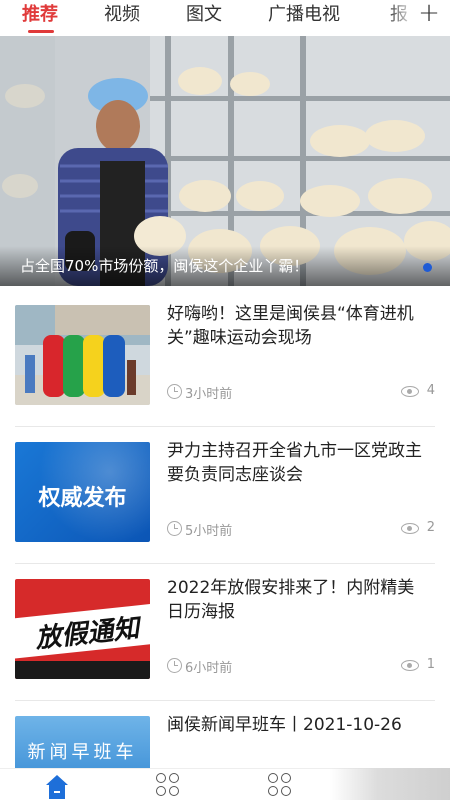 The width and height of the screenshot is (450, 800). I want to click on hero-caption-bar: 占全国70%市场份额，闽侯这个企业丫霸！, so click(225, 266).